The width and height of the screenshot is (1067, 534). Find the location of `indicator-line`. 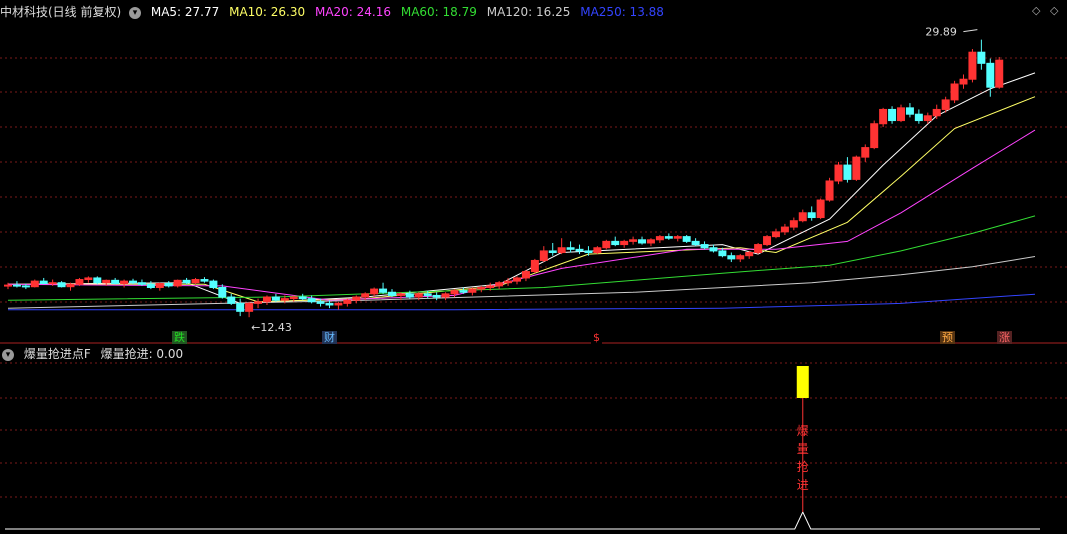

indicator-line is located at coordinates (522, 520).